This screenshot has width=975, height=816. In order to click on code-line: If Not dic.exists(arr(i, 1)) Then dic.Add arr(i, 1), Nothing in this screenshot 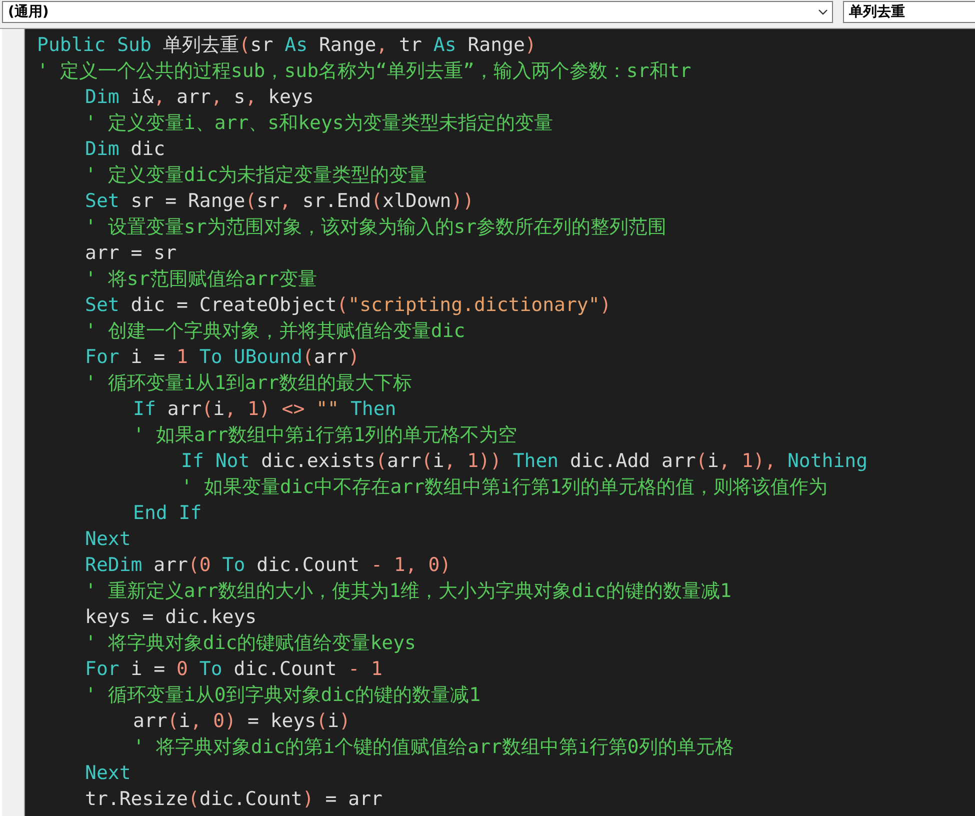, I will do `click(524, 461)`.